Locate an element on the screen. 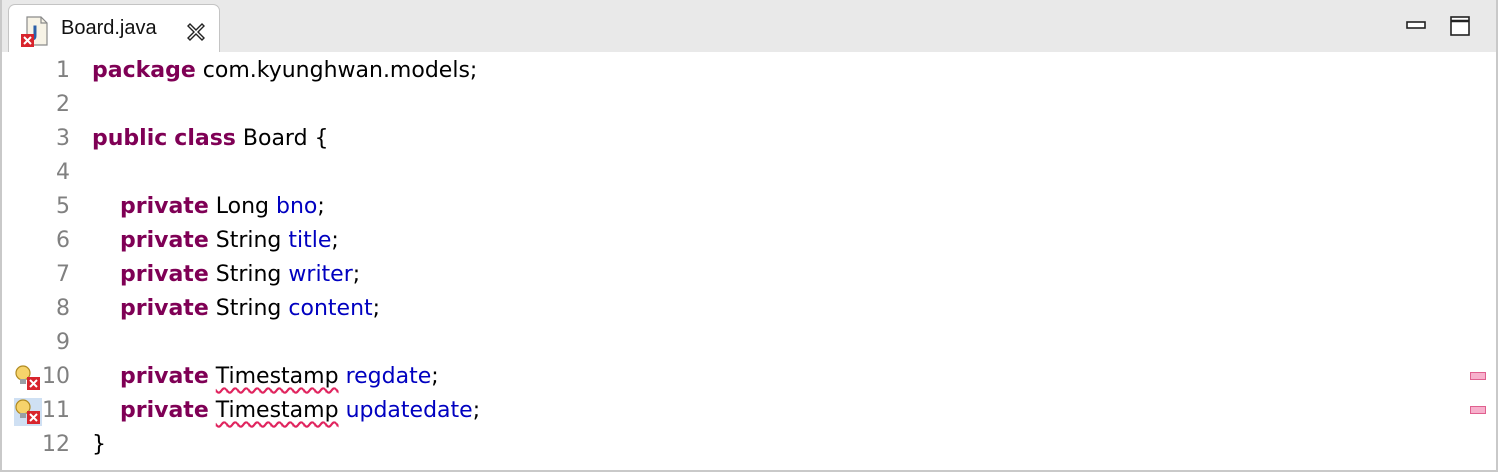  code-token: Board { is located at coordinates (282, 138).